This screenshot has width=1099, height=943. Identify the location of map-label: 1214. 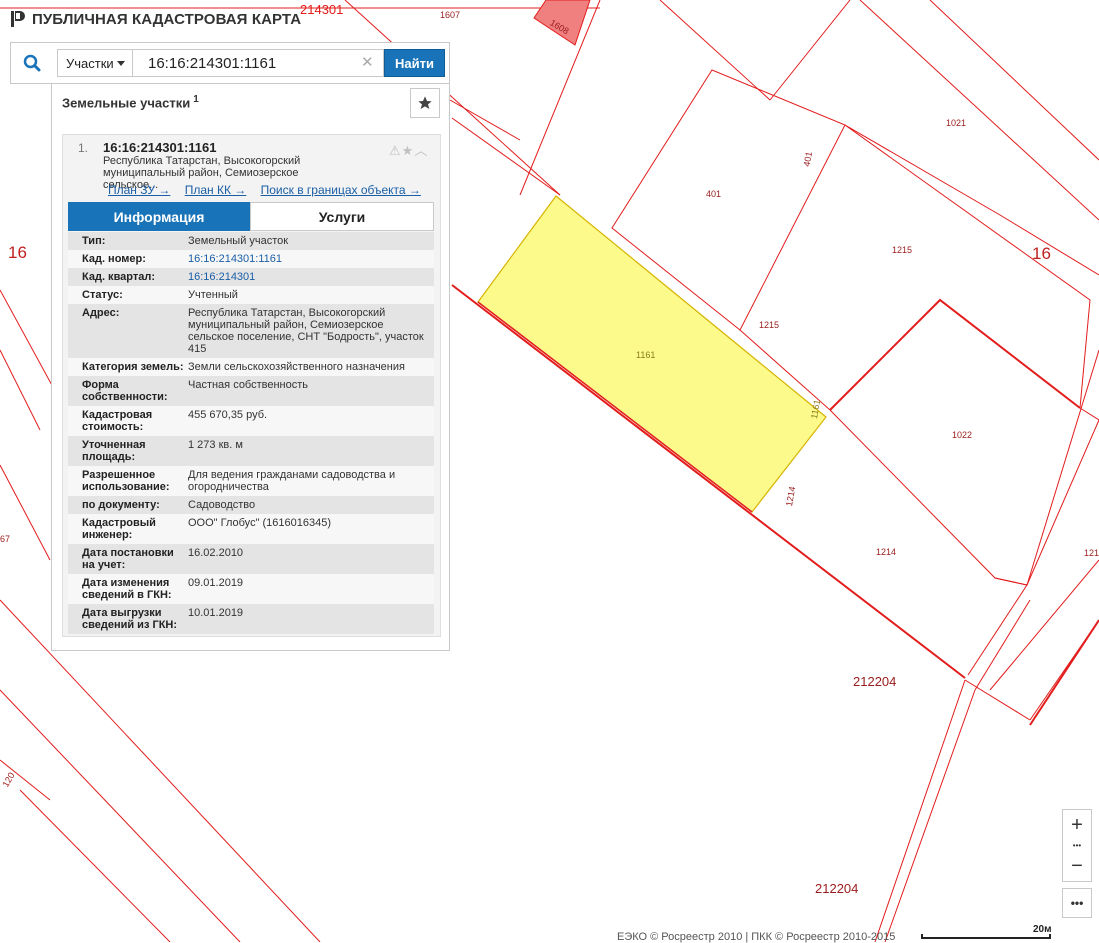
(886, 552).